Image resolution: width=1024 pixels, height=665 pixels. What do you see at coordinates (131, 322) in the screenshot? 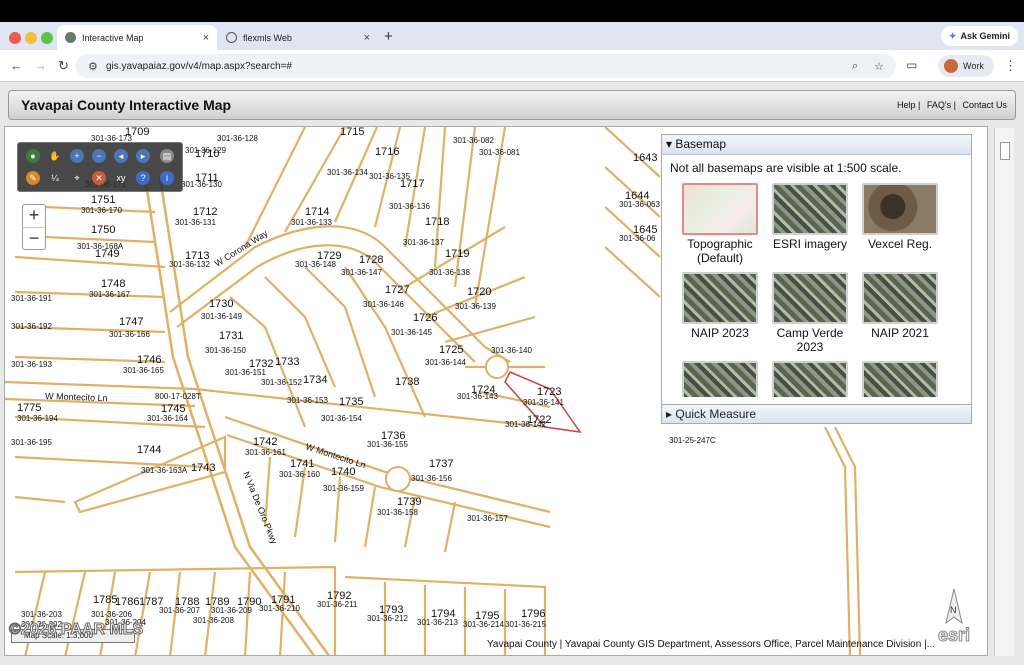
I see `lot-label: 1747` at bounding box center [131, 322].